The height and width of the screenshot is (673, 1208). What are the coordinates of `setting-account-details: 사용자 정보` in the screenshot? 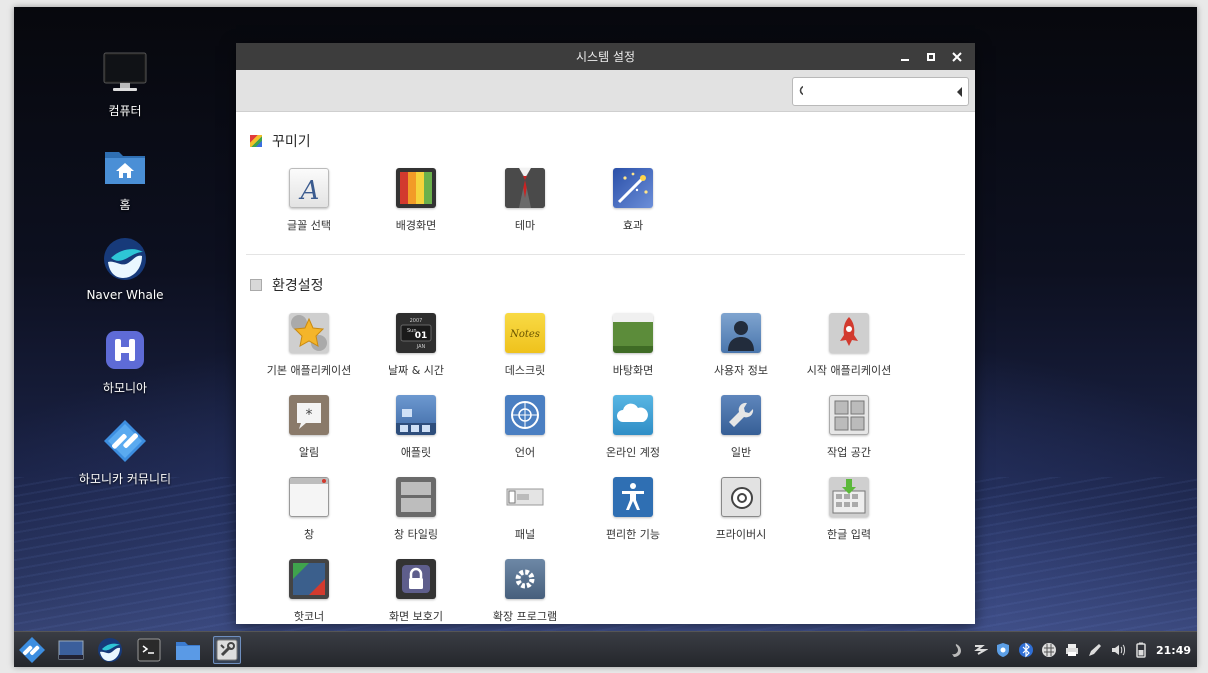 It's located at (741, 345).